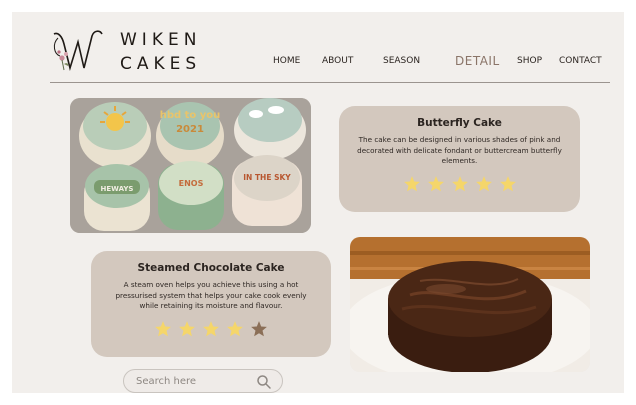  Describe the element at coordinates (477, 61) in the screenshot. I see `nav-detail: DETAIL` at that location.